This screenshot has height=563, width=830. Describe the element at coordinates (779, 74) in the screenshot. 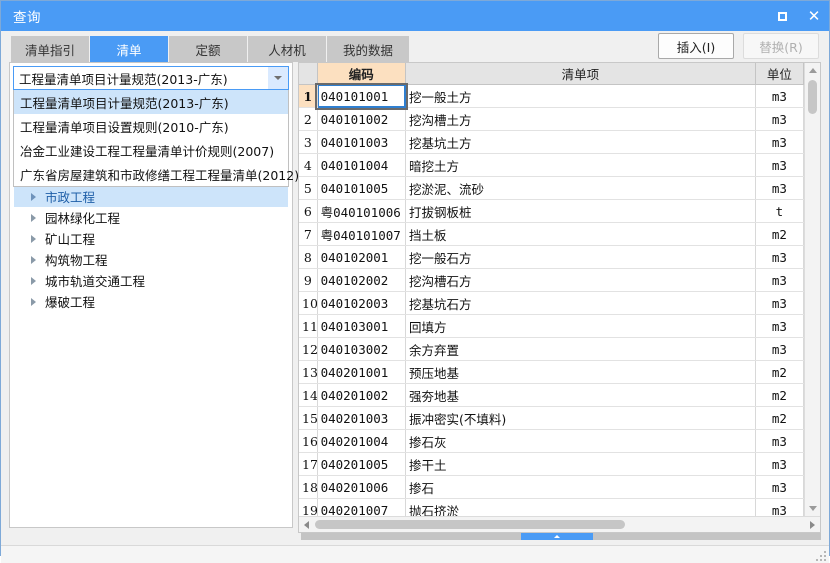

I see `col-header-unit: 单位` at that location.